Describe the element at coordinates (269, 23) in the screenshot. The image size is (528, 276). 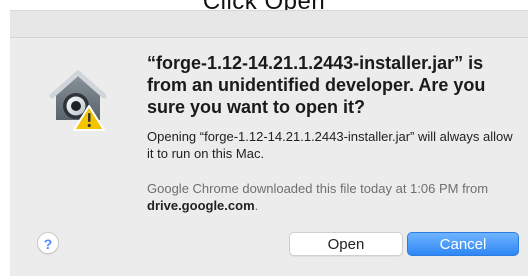
I see `window-titlebar` at that location.